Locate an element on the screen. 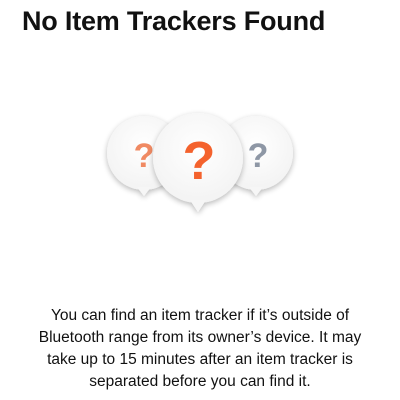 The width and height of the screenshot is (400, 400). question-mark-left: ? is located at coordinates (144, 156).